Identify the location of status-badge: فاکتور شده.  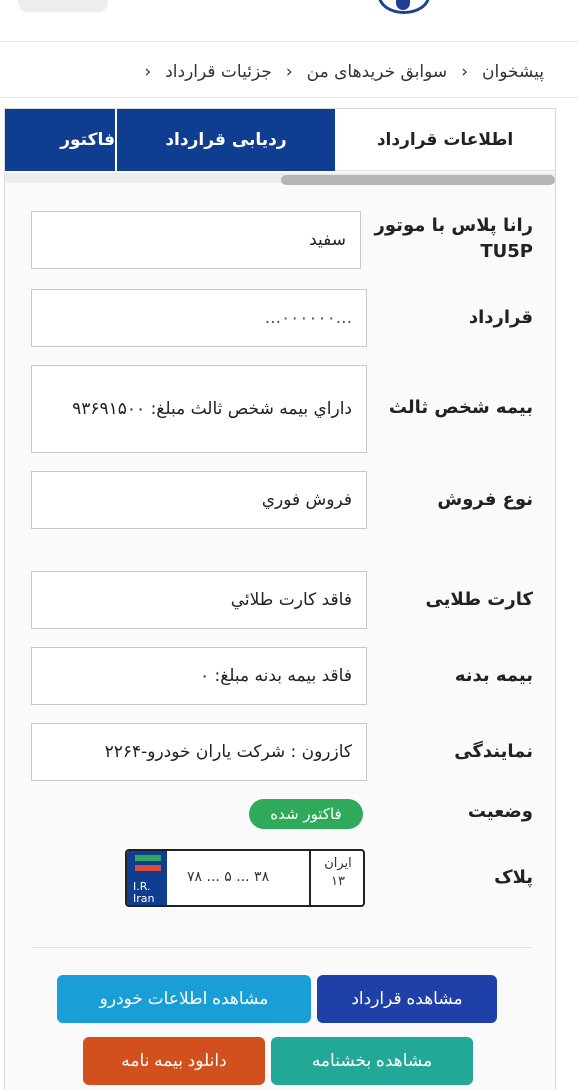
(306, 814).